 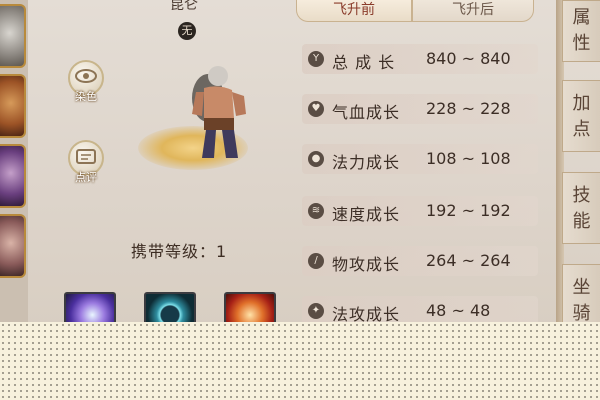 I want to click on character-name: 昆仑, so click(x=184, y=6).